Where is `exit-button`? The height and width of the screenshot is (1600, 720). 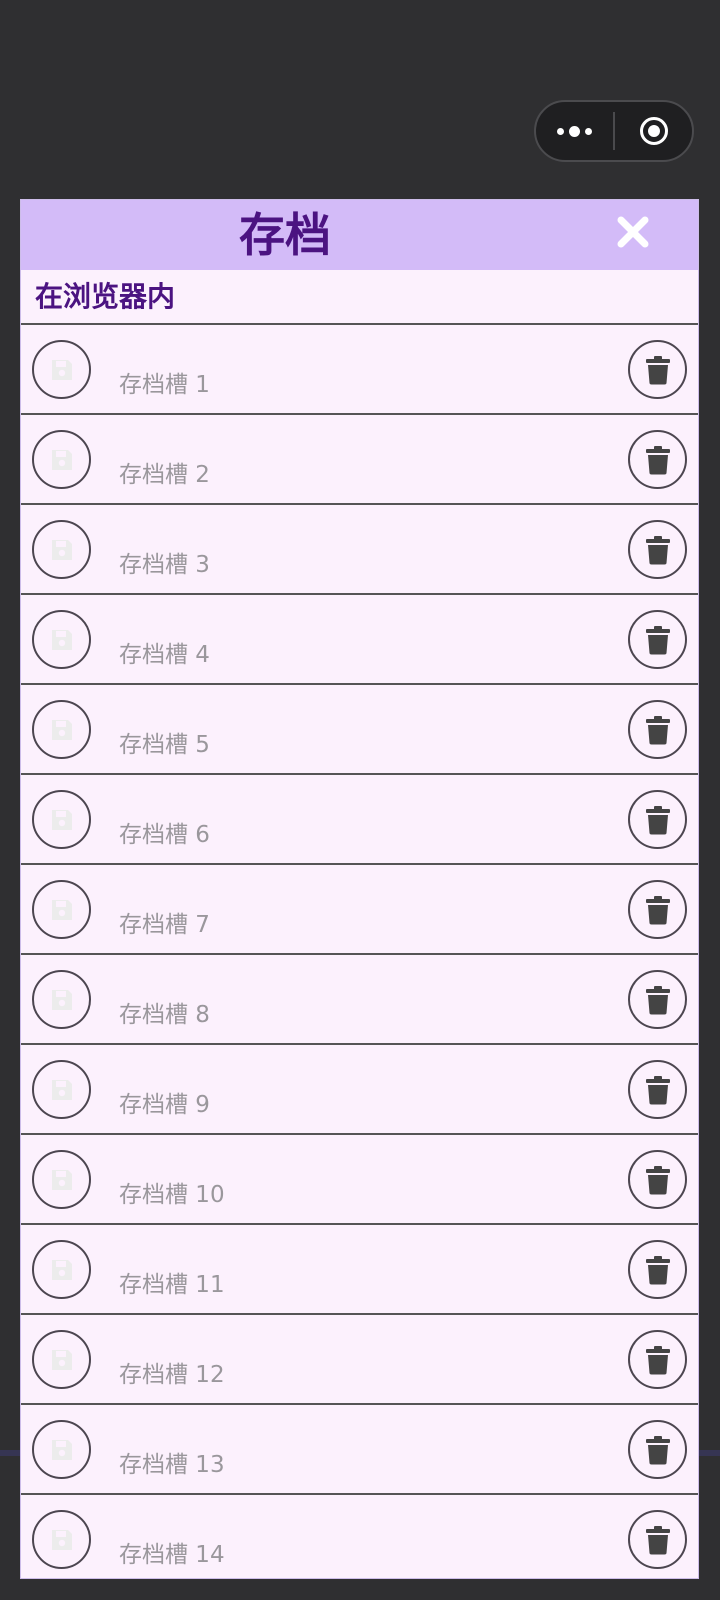
exit-button is located at coordinates (653, 131).